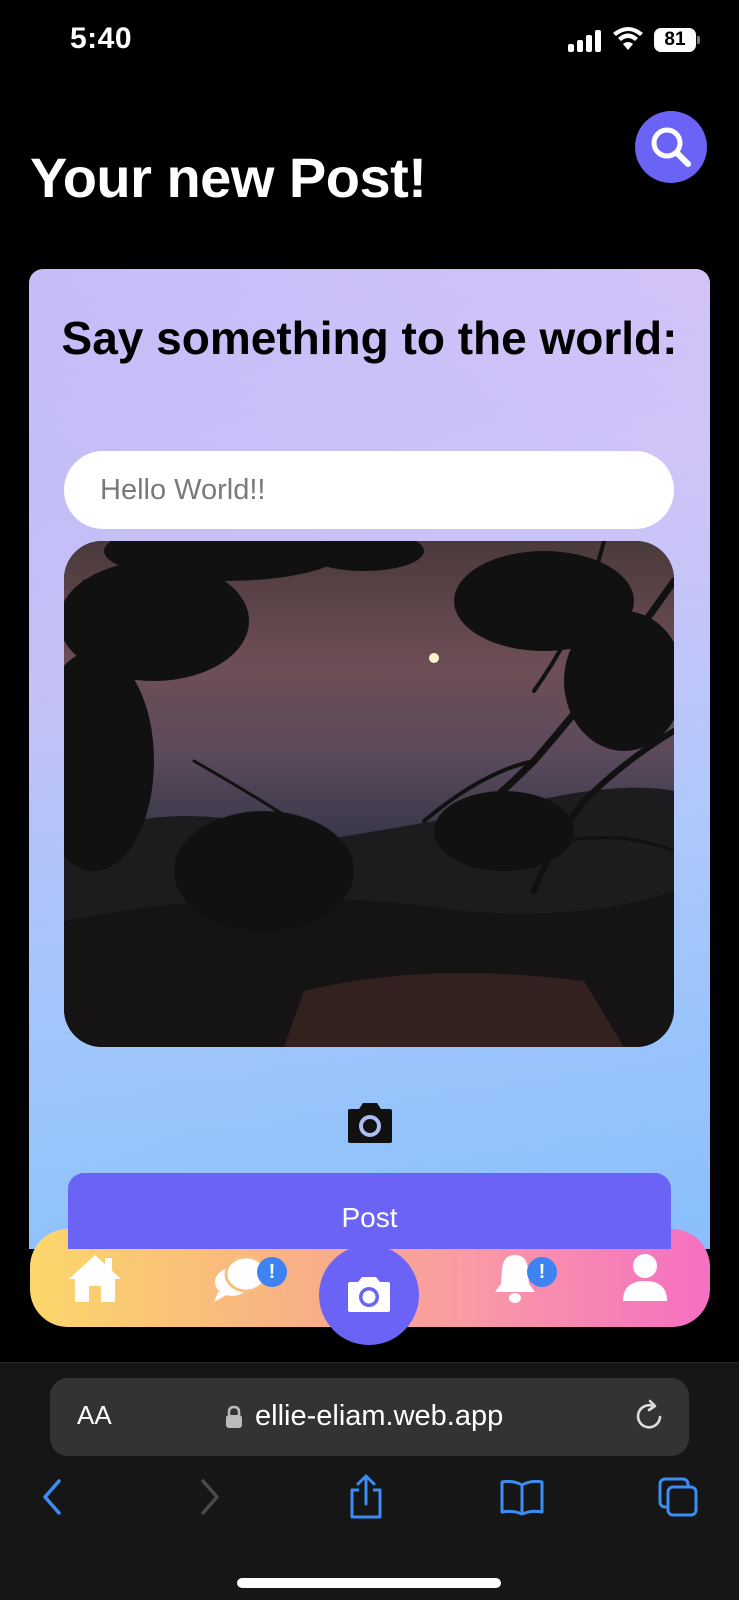 The height and width of the screenshot is (1600, 739). I want to click on lock-icon, so click(234, 1416).